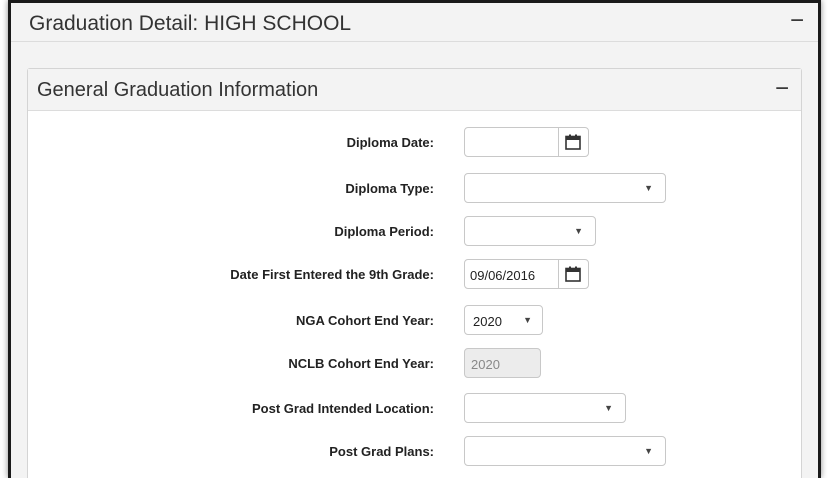 The height and width of the screenshot is (478, 828). I want to click on diploma-date-field, so click(526, 142).